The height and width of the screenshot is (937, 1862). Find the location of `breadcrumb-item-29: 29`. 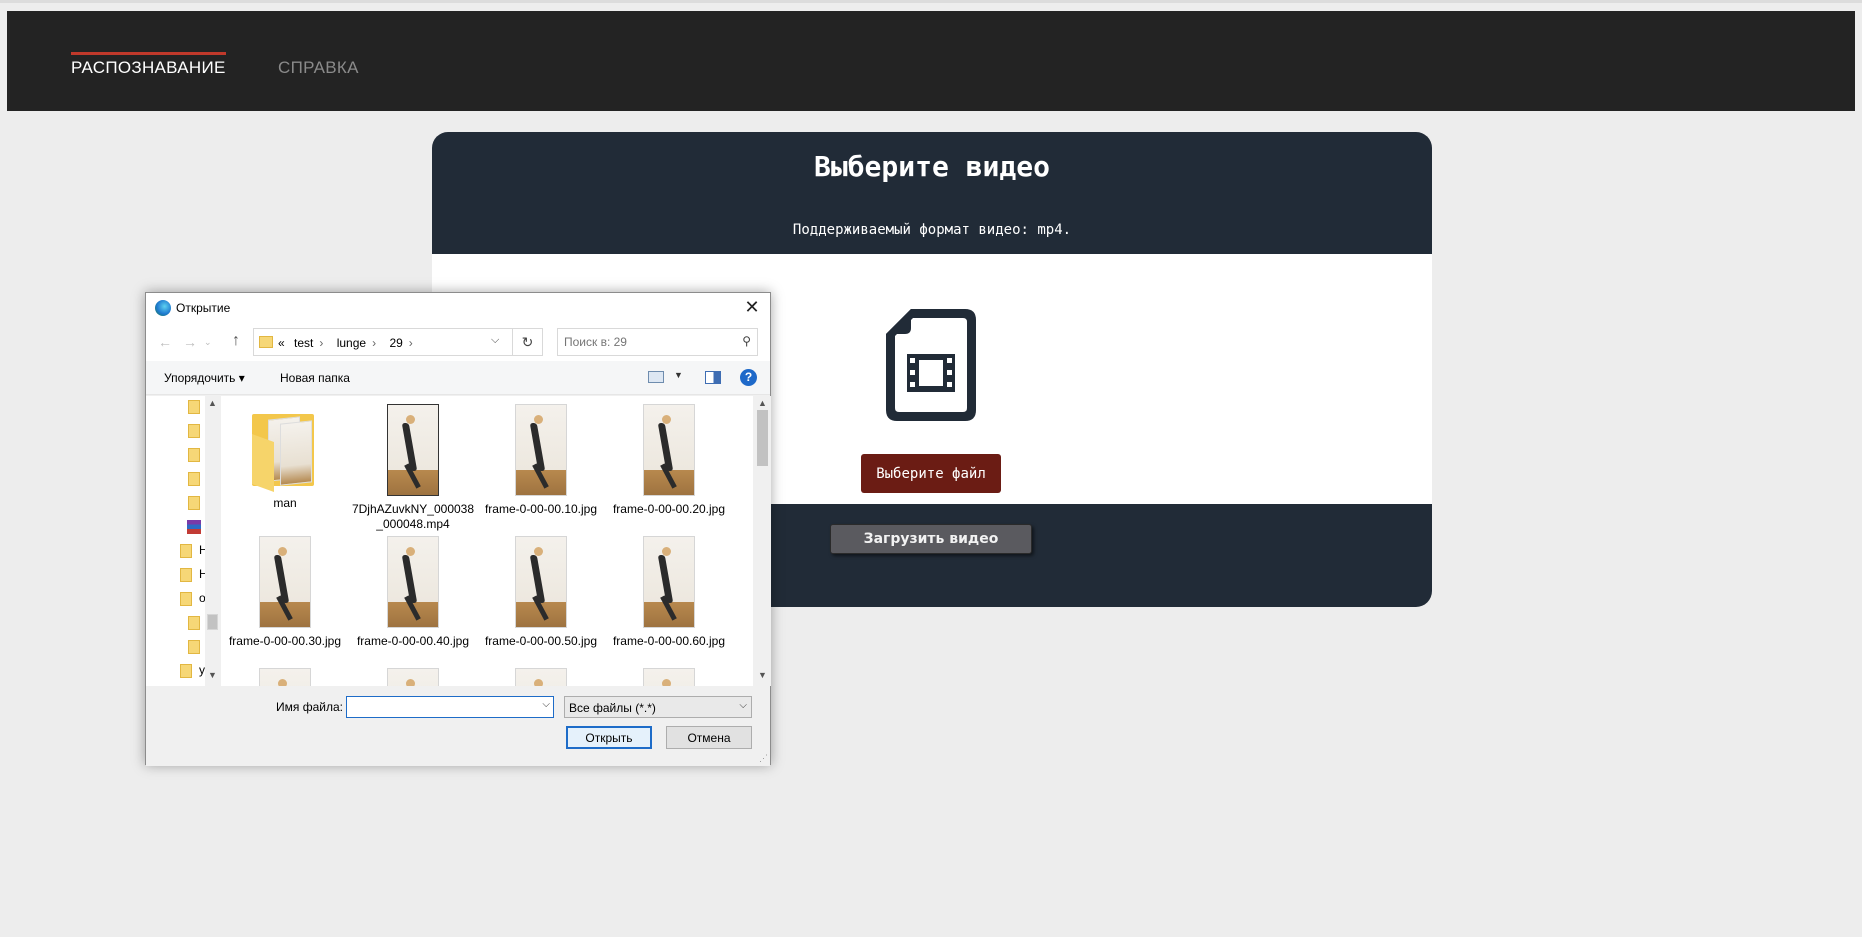

breadcrumb-item-29: 29 is located at coordinates (395, 343).